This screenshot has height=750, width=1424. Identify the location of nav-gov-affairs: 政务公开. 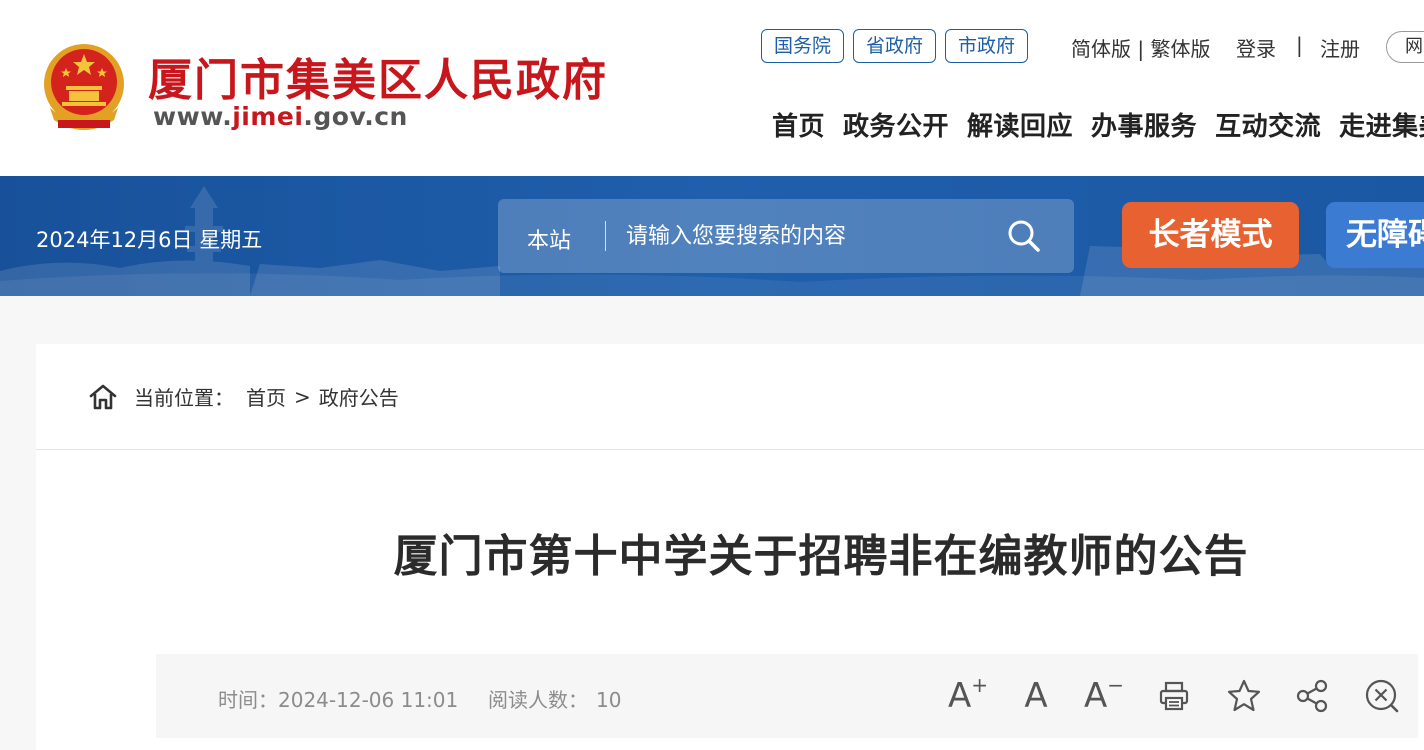
(896, 124).